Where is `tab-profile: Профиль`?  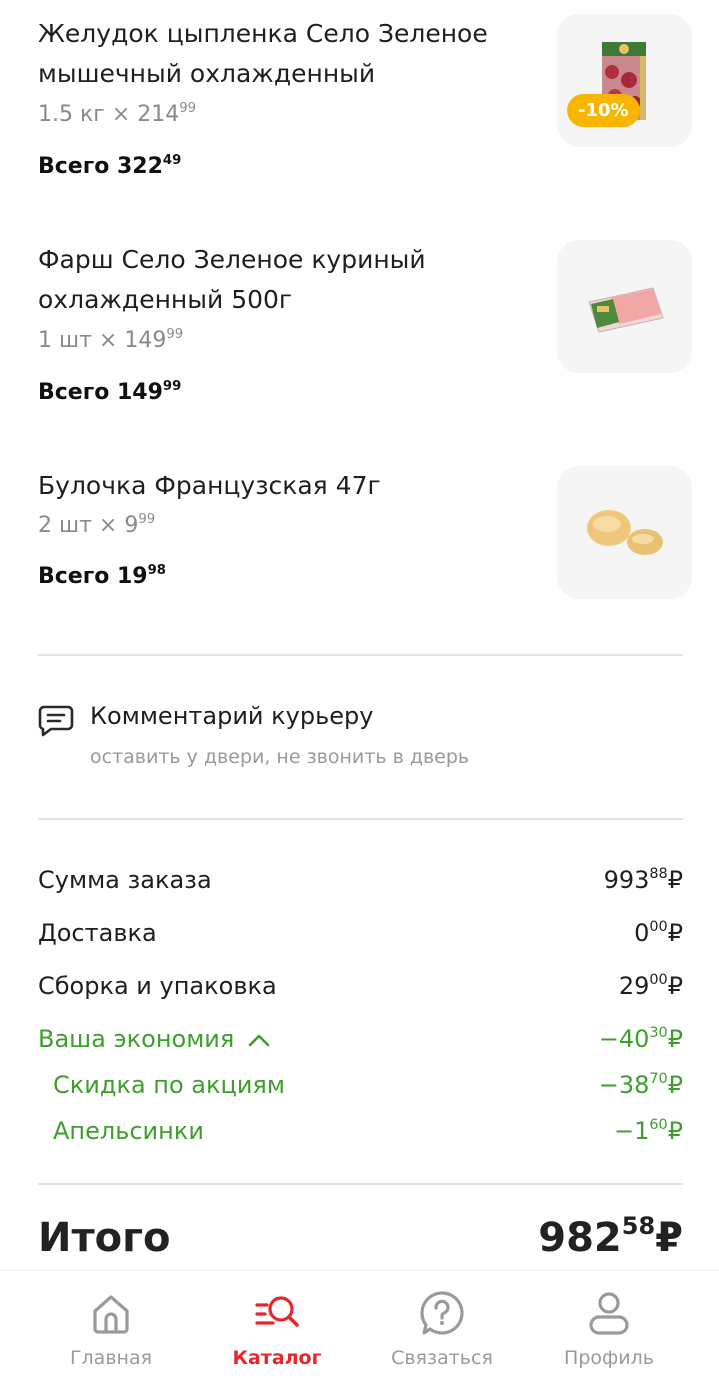 tab-profile: Профиль is located at coordinates (609, 1326).